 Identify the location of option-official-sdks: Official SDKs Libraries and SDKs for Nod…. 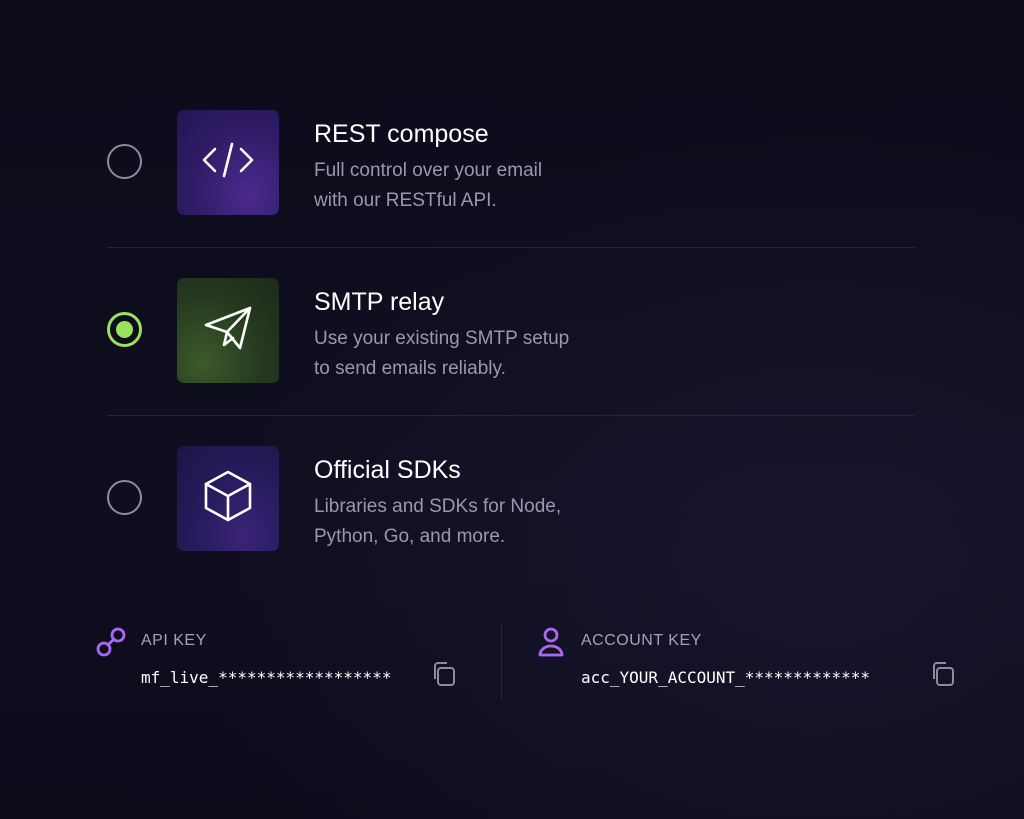
(511, 498).